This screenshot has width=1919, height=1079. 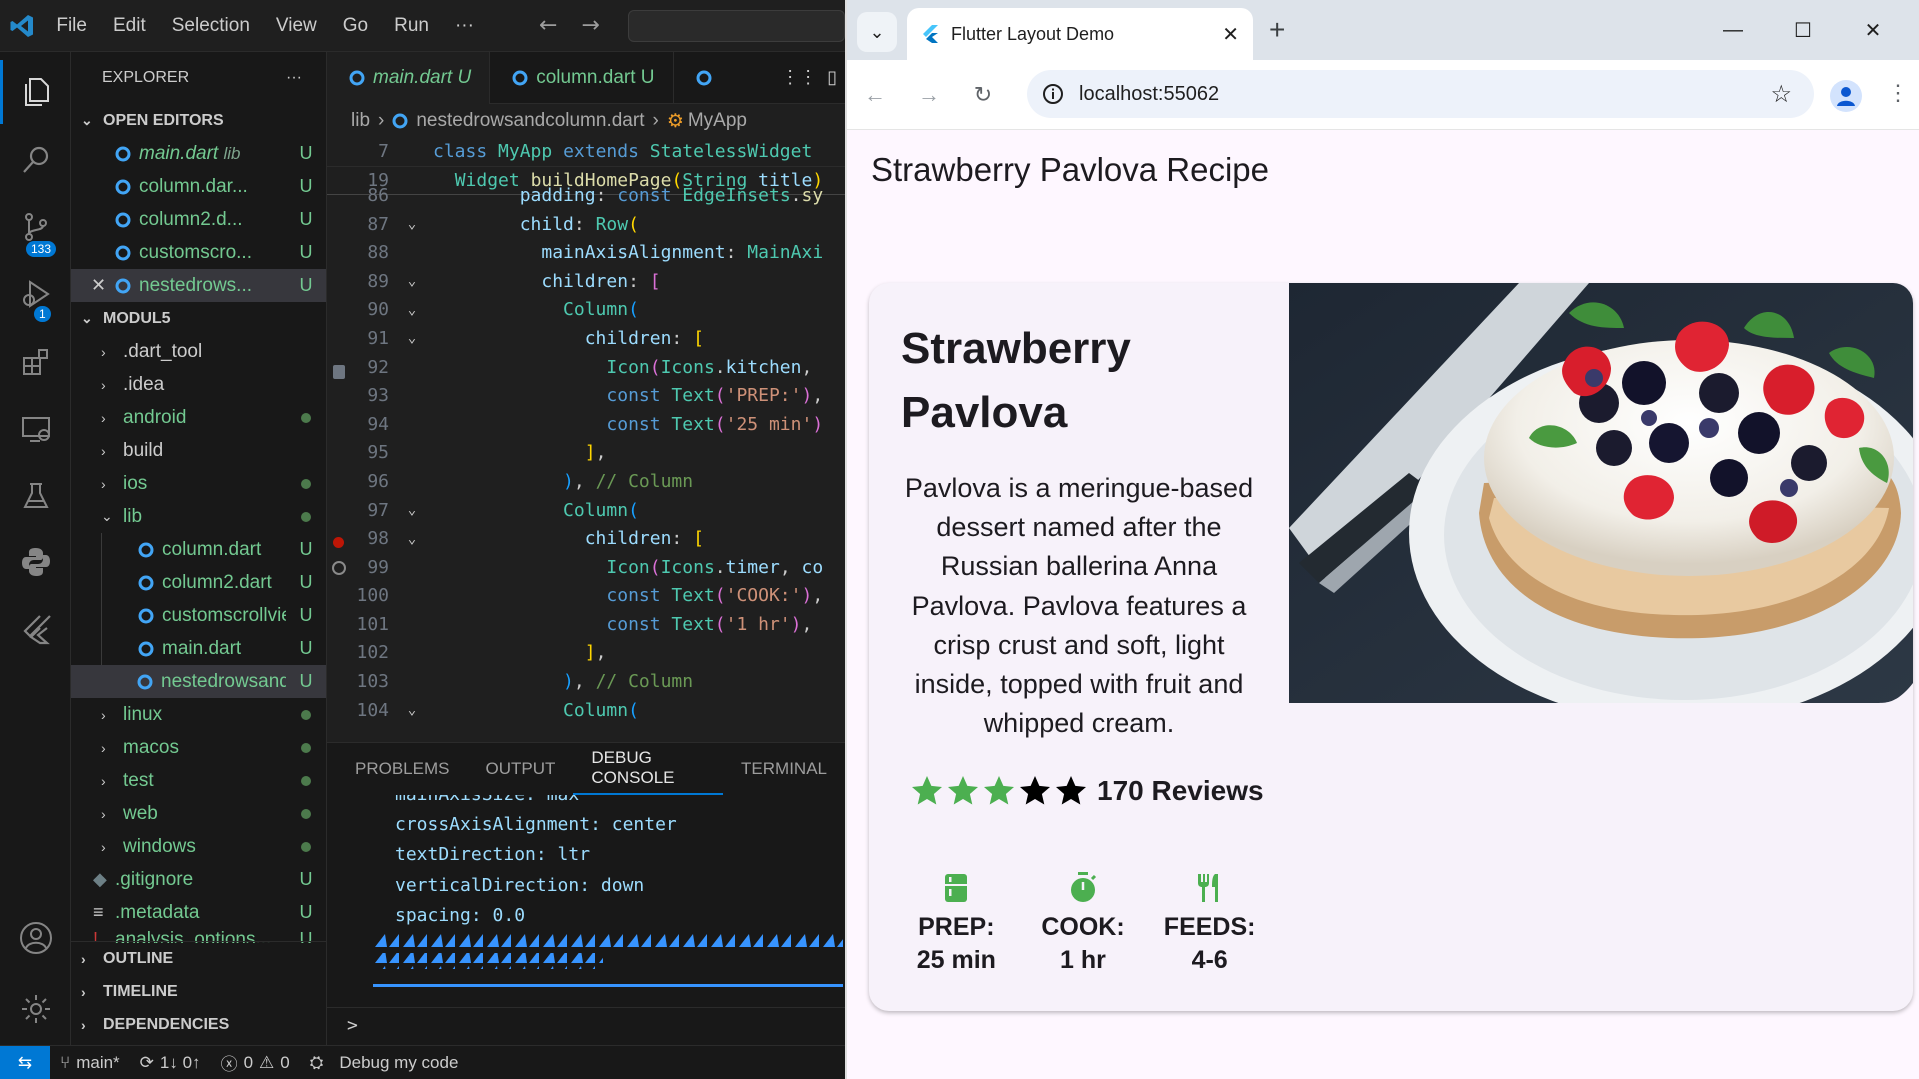 What do you see at coordinates (586, 1025) in the screenshot?
I see `debug-console-input: >` at bounding box center [586, 1025].